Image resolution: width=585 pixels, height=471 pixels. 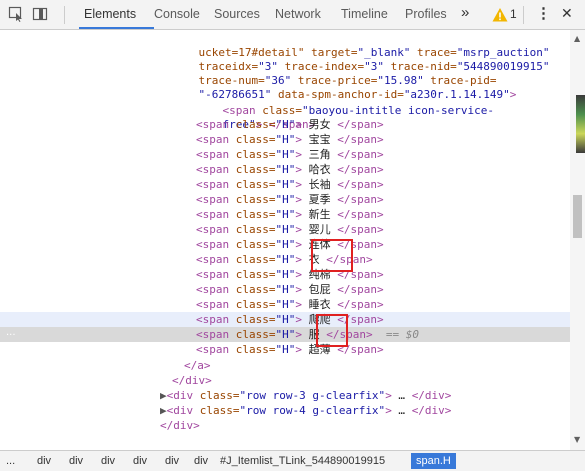 I want to click on vertical-scrollbar: ▲ ▼, so click(x=577, y=240).